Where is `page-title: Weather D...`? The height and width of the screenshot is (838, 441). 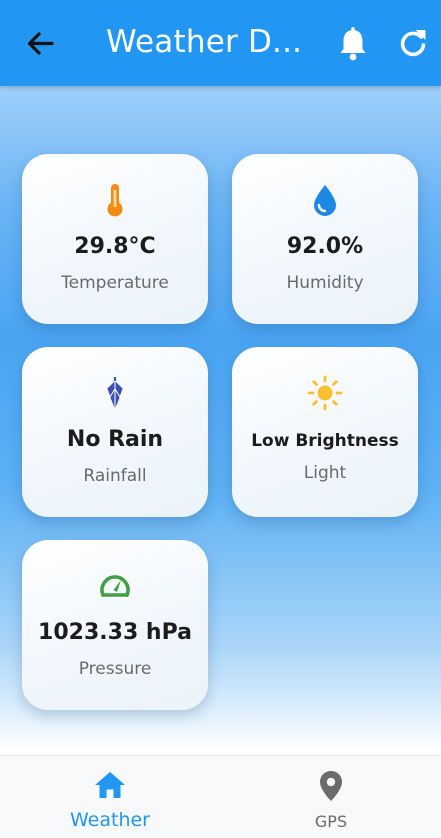
page-title: Weather D... is located at coordinates (204, 42).